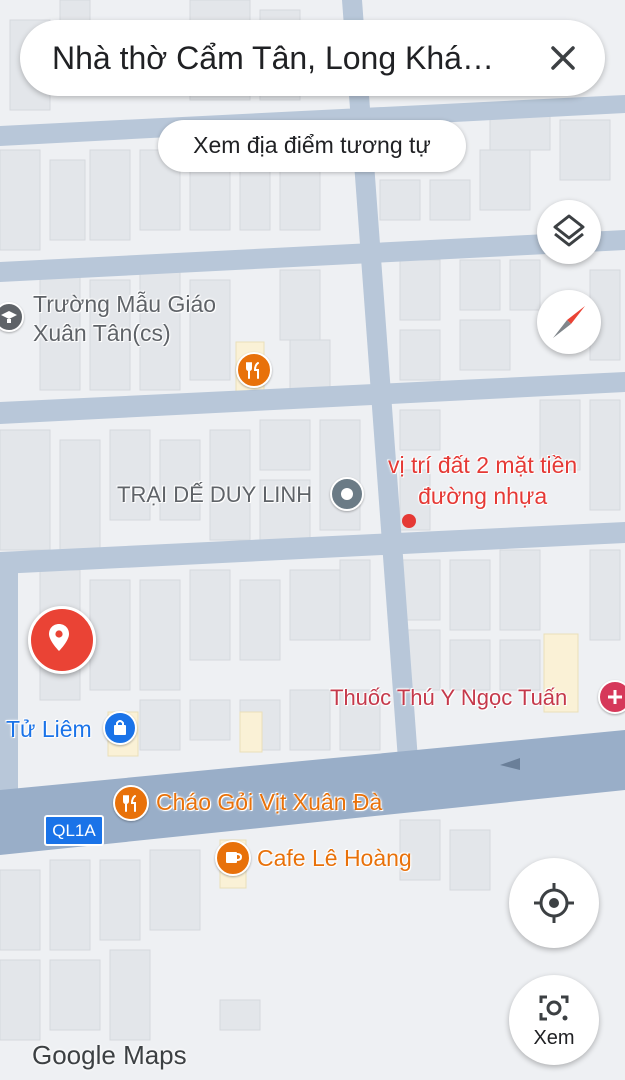  What do you see at coordinates (554, 1038) in the screenshot?
I see `lens-button-label: Xem` at bounding box center [554, 1038].